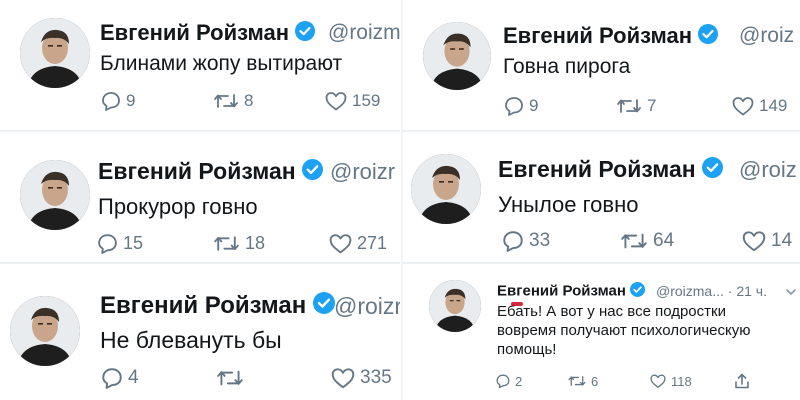  I want to click on tweet-text: Прокурор говно, so click(178, 206).